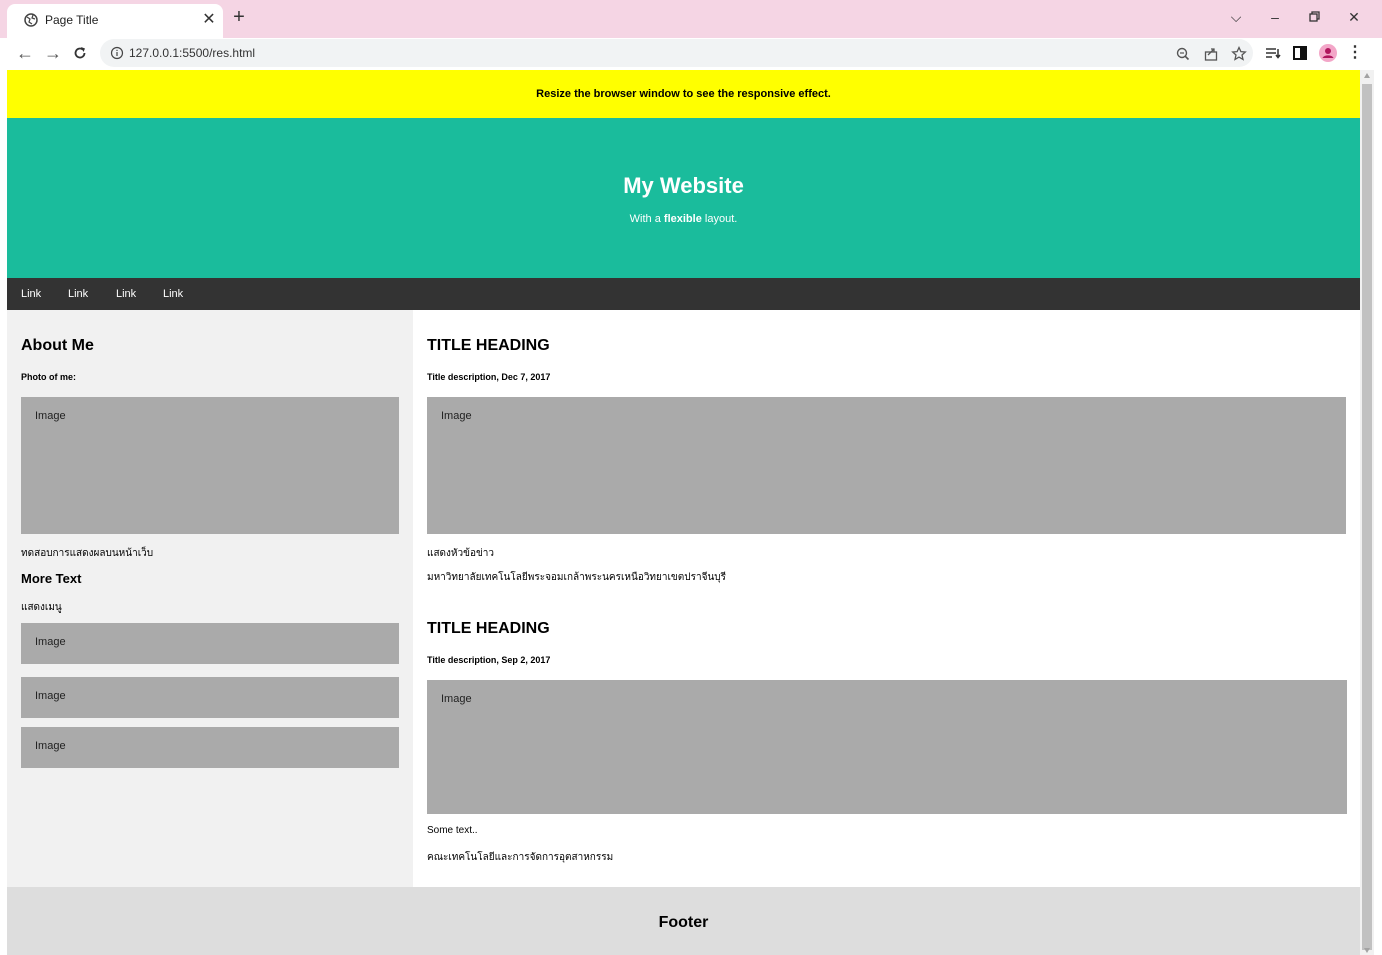 The image size is (1382, 955). Describe the element at coordinates (520, 857) in the screenshot. I see `post-2-line-2: คณะเทคโนโลยีและการจัดการอุตสาหกรรม` at that location.